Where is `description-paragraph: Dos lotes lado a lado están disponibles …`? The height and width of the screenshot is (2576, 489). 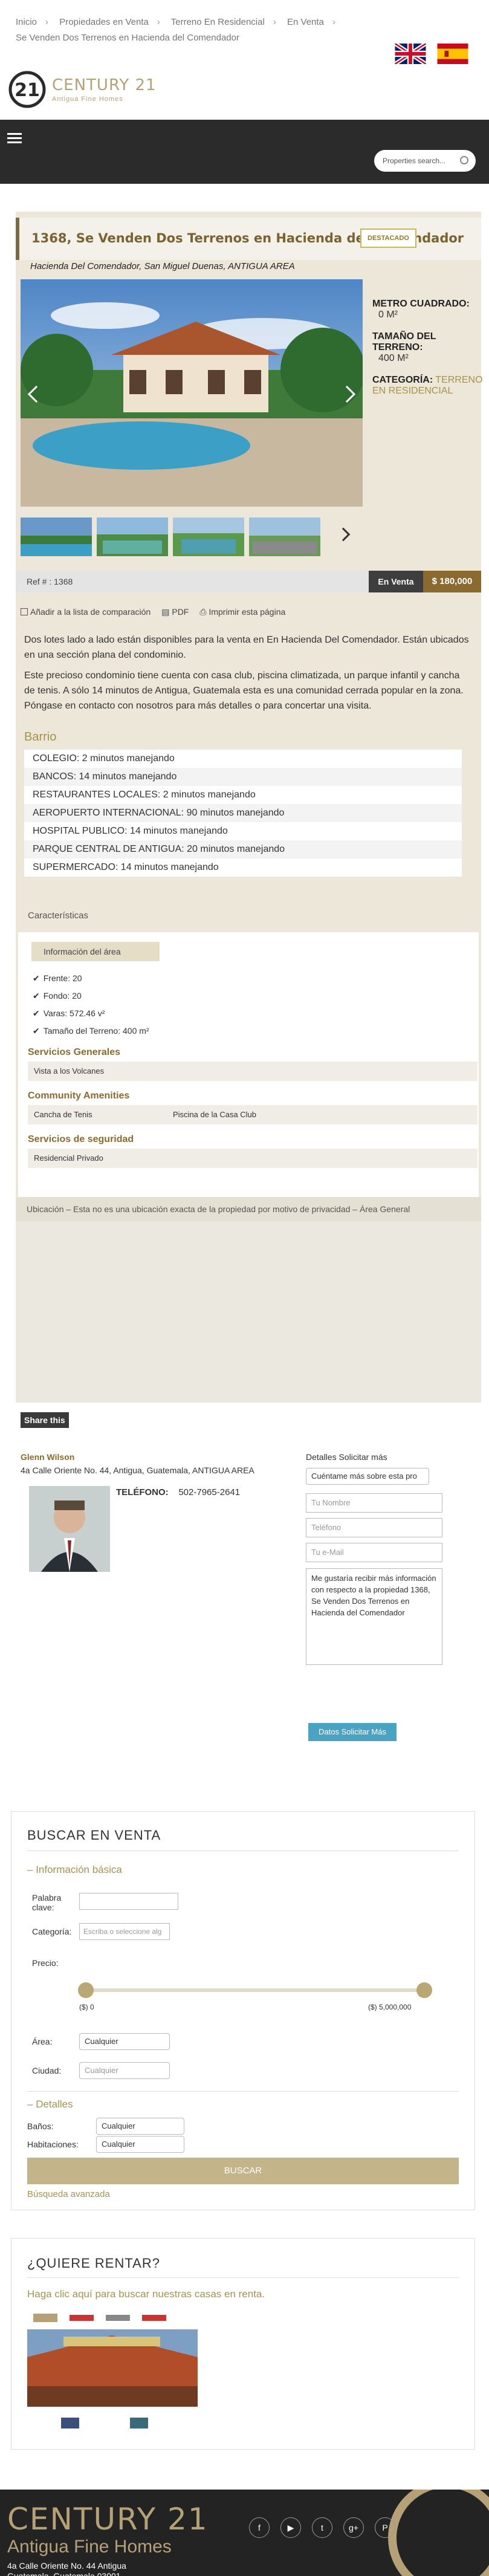 description-paragraph: Dos lotes lado a lado están disponibles … is located at coordinates (246, 647).